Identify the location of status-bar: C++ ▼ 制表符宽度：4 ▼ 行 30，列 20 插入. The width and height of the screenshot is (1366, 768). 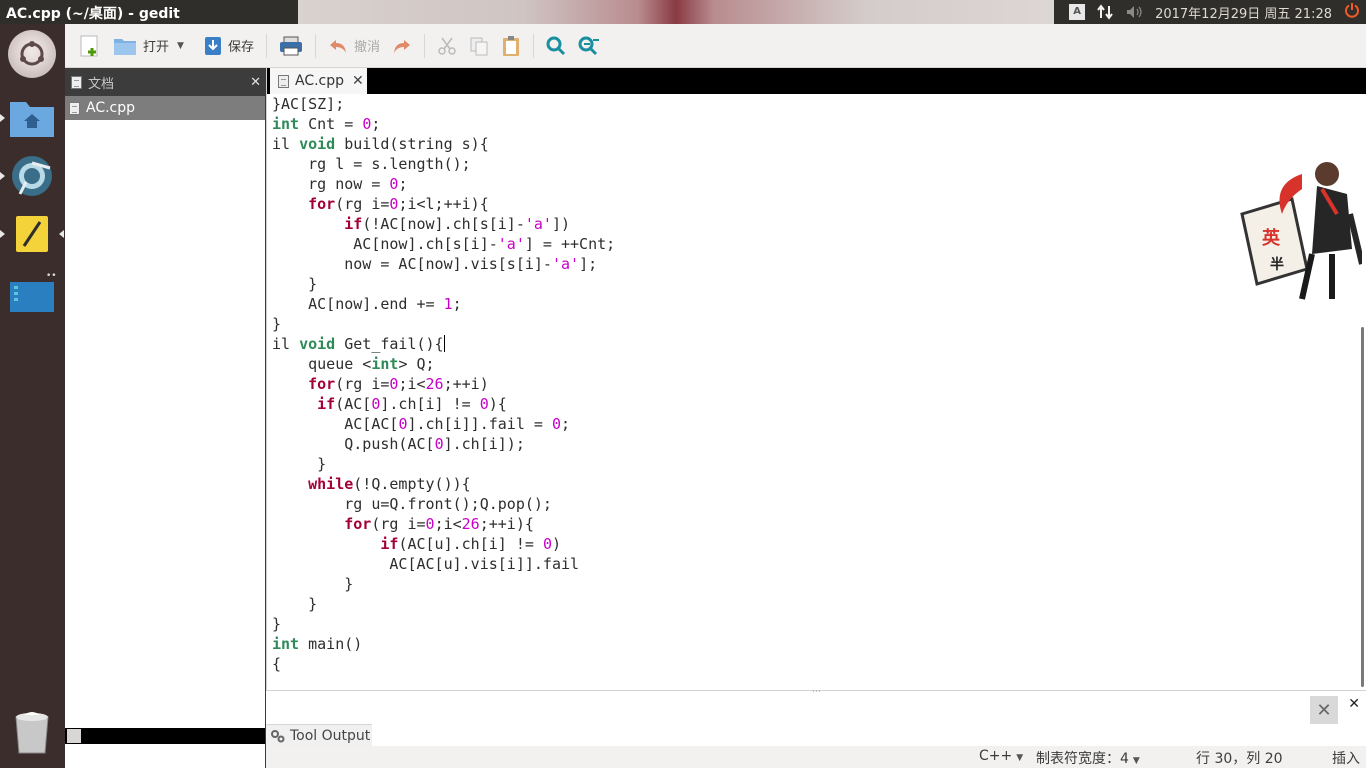
(816, 757).